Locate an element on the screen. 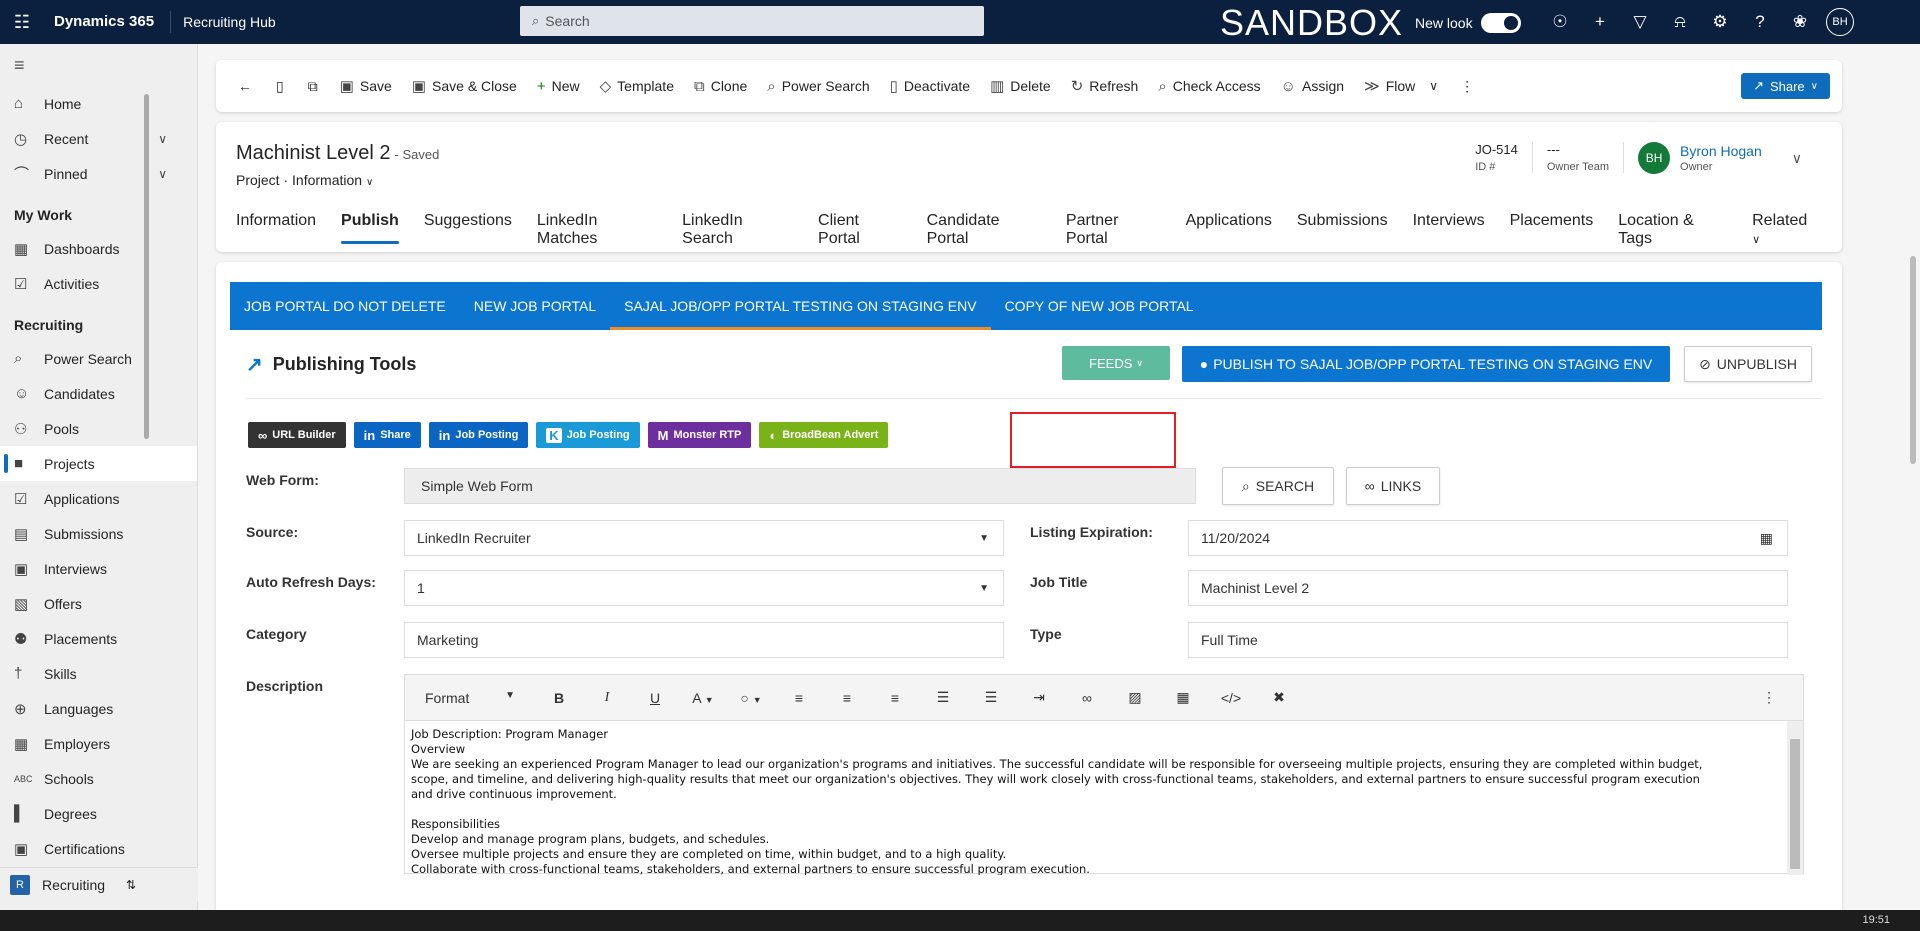 The image size is (1920, 931). align-center-icon: ≡ is located at coordinates (847, 698).